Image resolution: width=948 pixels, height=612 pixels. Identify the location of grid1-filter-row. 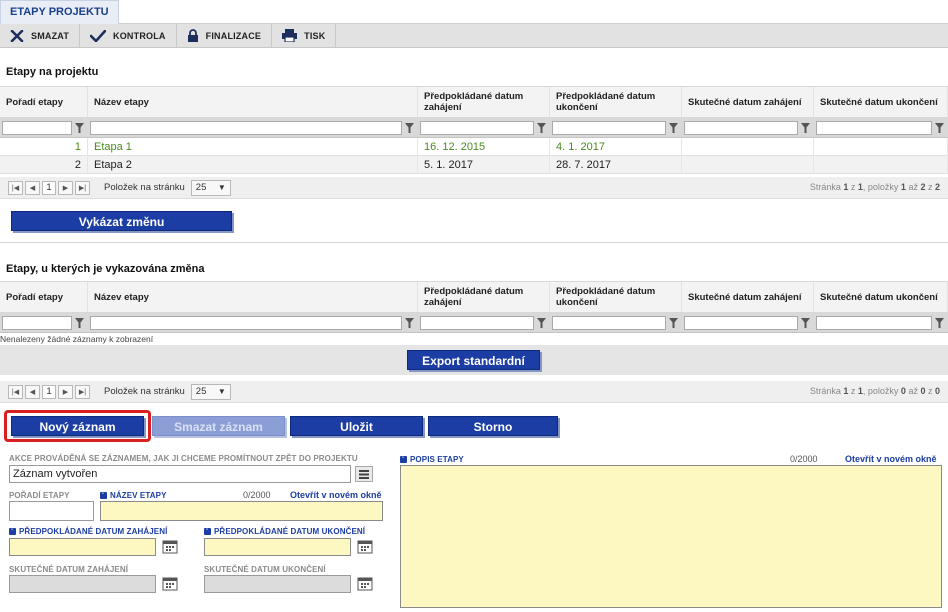
(474, 128).